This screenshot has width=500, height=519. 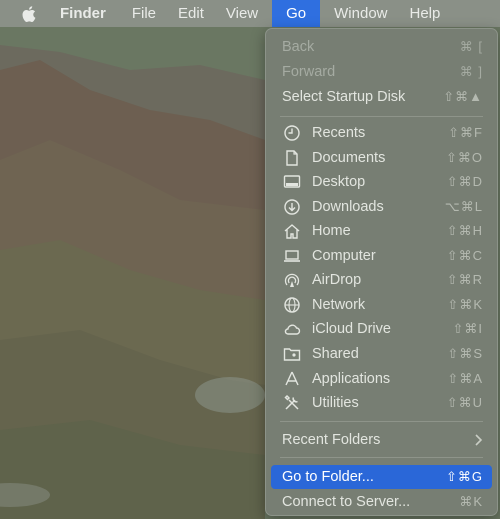 What do you see at coordinates (296, 13) in the screenshot?
I see `menu-go: Go` at bounding box center [296, 13].